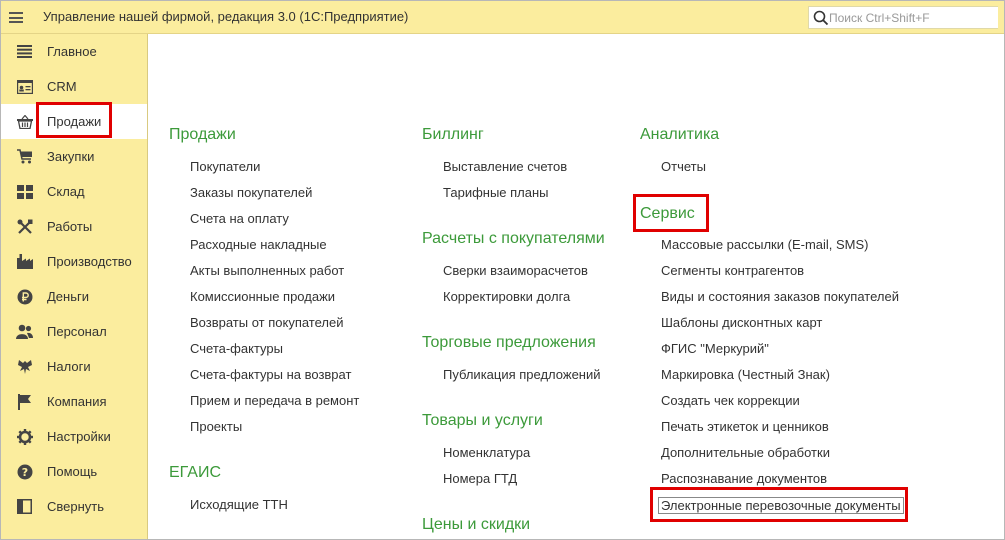 Image resolution: width=1005 pixels, height=540 pixels. Describe the element at coordinates (77, 331) in the screenshot. I see `sidebar-item-label: Персонал` at that location.